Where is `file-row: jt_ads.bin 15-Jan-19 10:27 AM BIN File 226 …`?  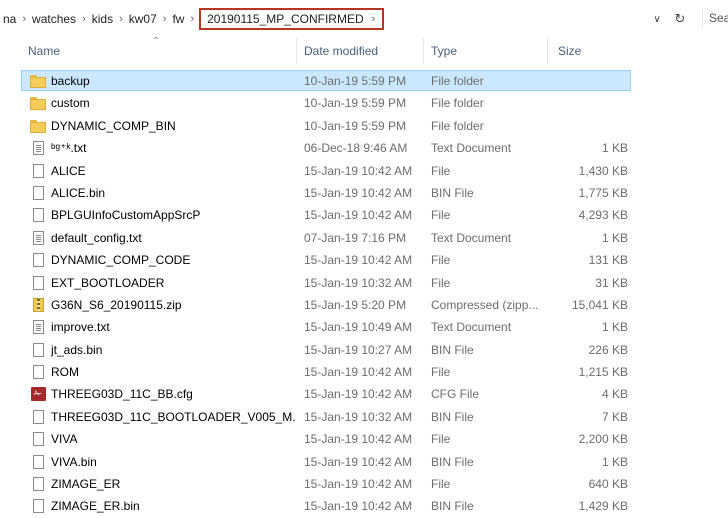
file-row: jt_ads.bin 15-Jan-19 10:27 AM BIN File 226 … is located at coordinates (364, 350).